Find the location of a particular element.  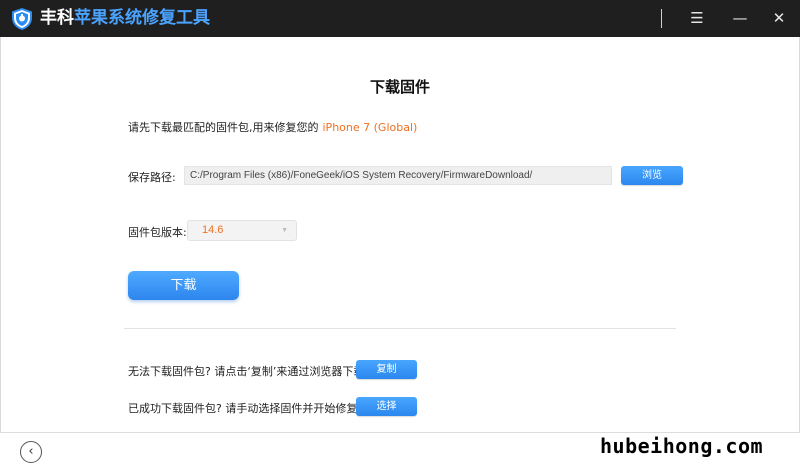

dropdown-arrow-icon: ▼ is located at coordinates (284, 230).